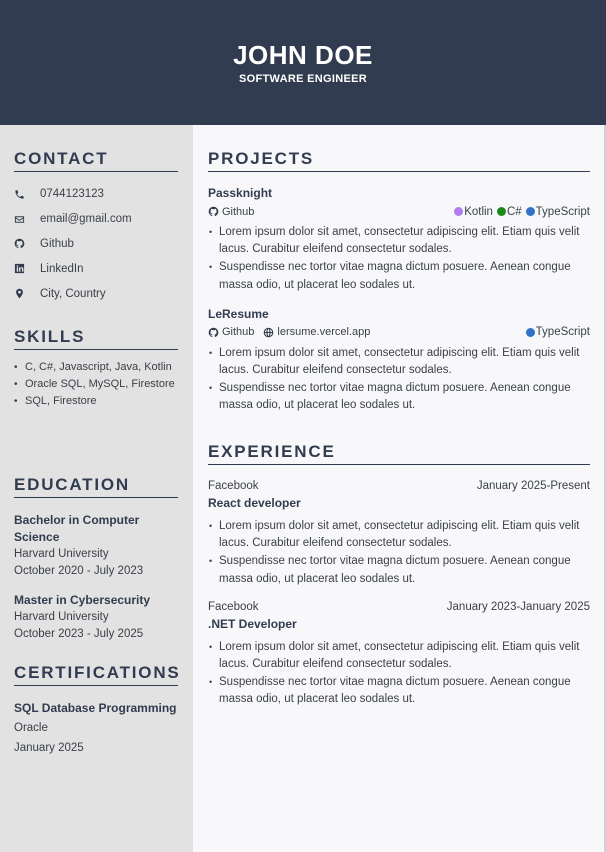  I want to click on contact-phone-text: 0744123123, so click(72, 194).